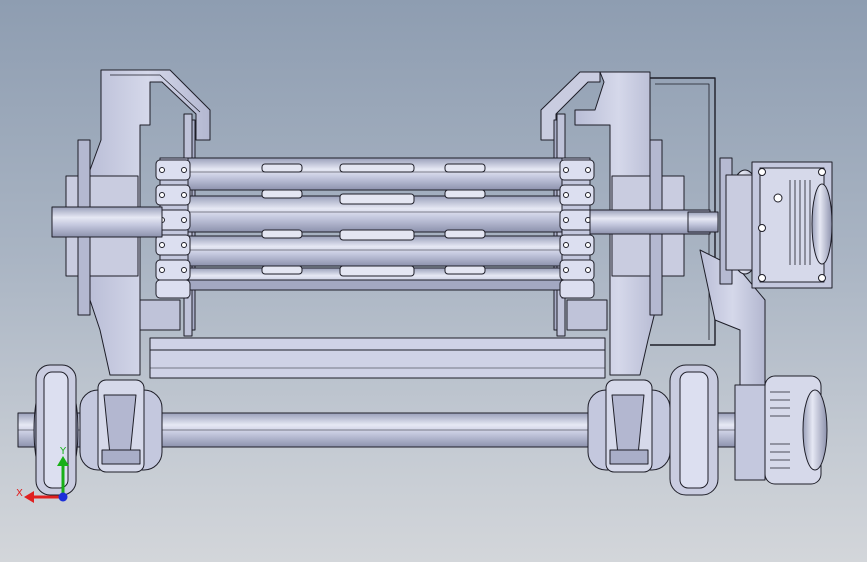  Describe the element at coordinates (781, 430) in the screenshot. I see `drive-gear-unit` at that location.